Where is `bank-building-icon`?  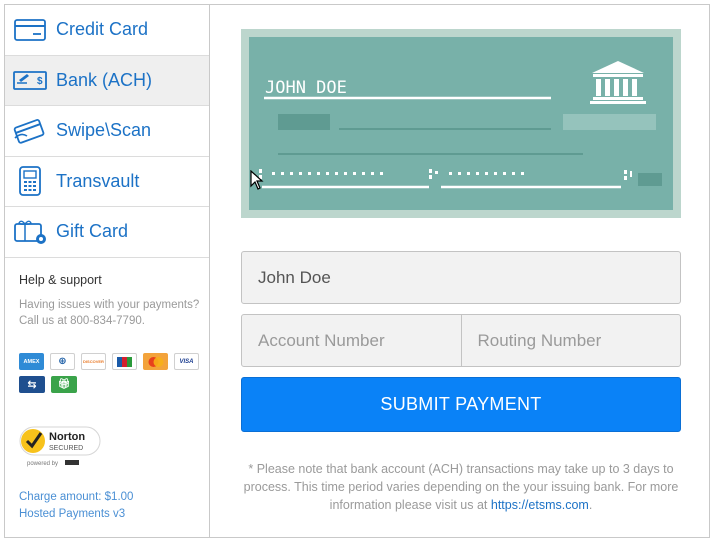
bank-building-icon is located at coordinates (618, 82).